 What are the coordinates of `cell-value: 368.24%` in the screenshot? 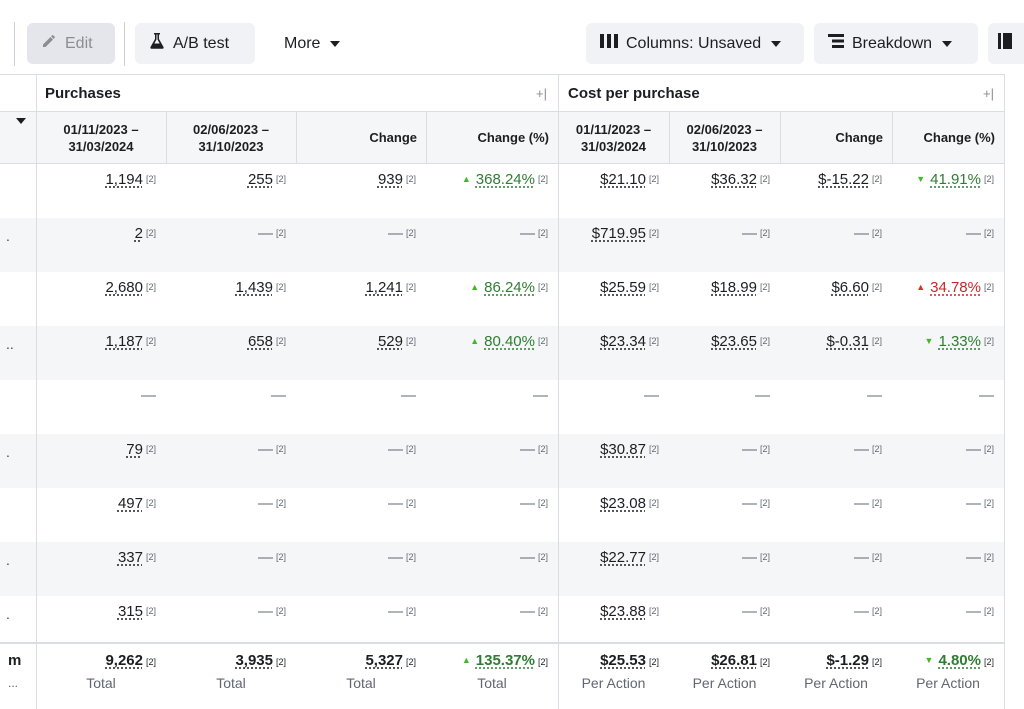 It's located at (505, 179).